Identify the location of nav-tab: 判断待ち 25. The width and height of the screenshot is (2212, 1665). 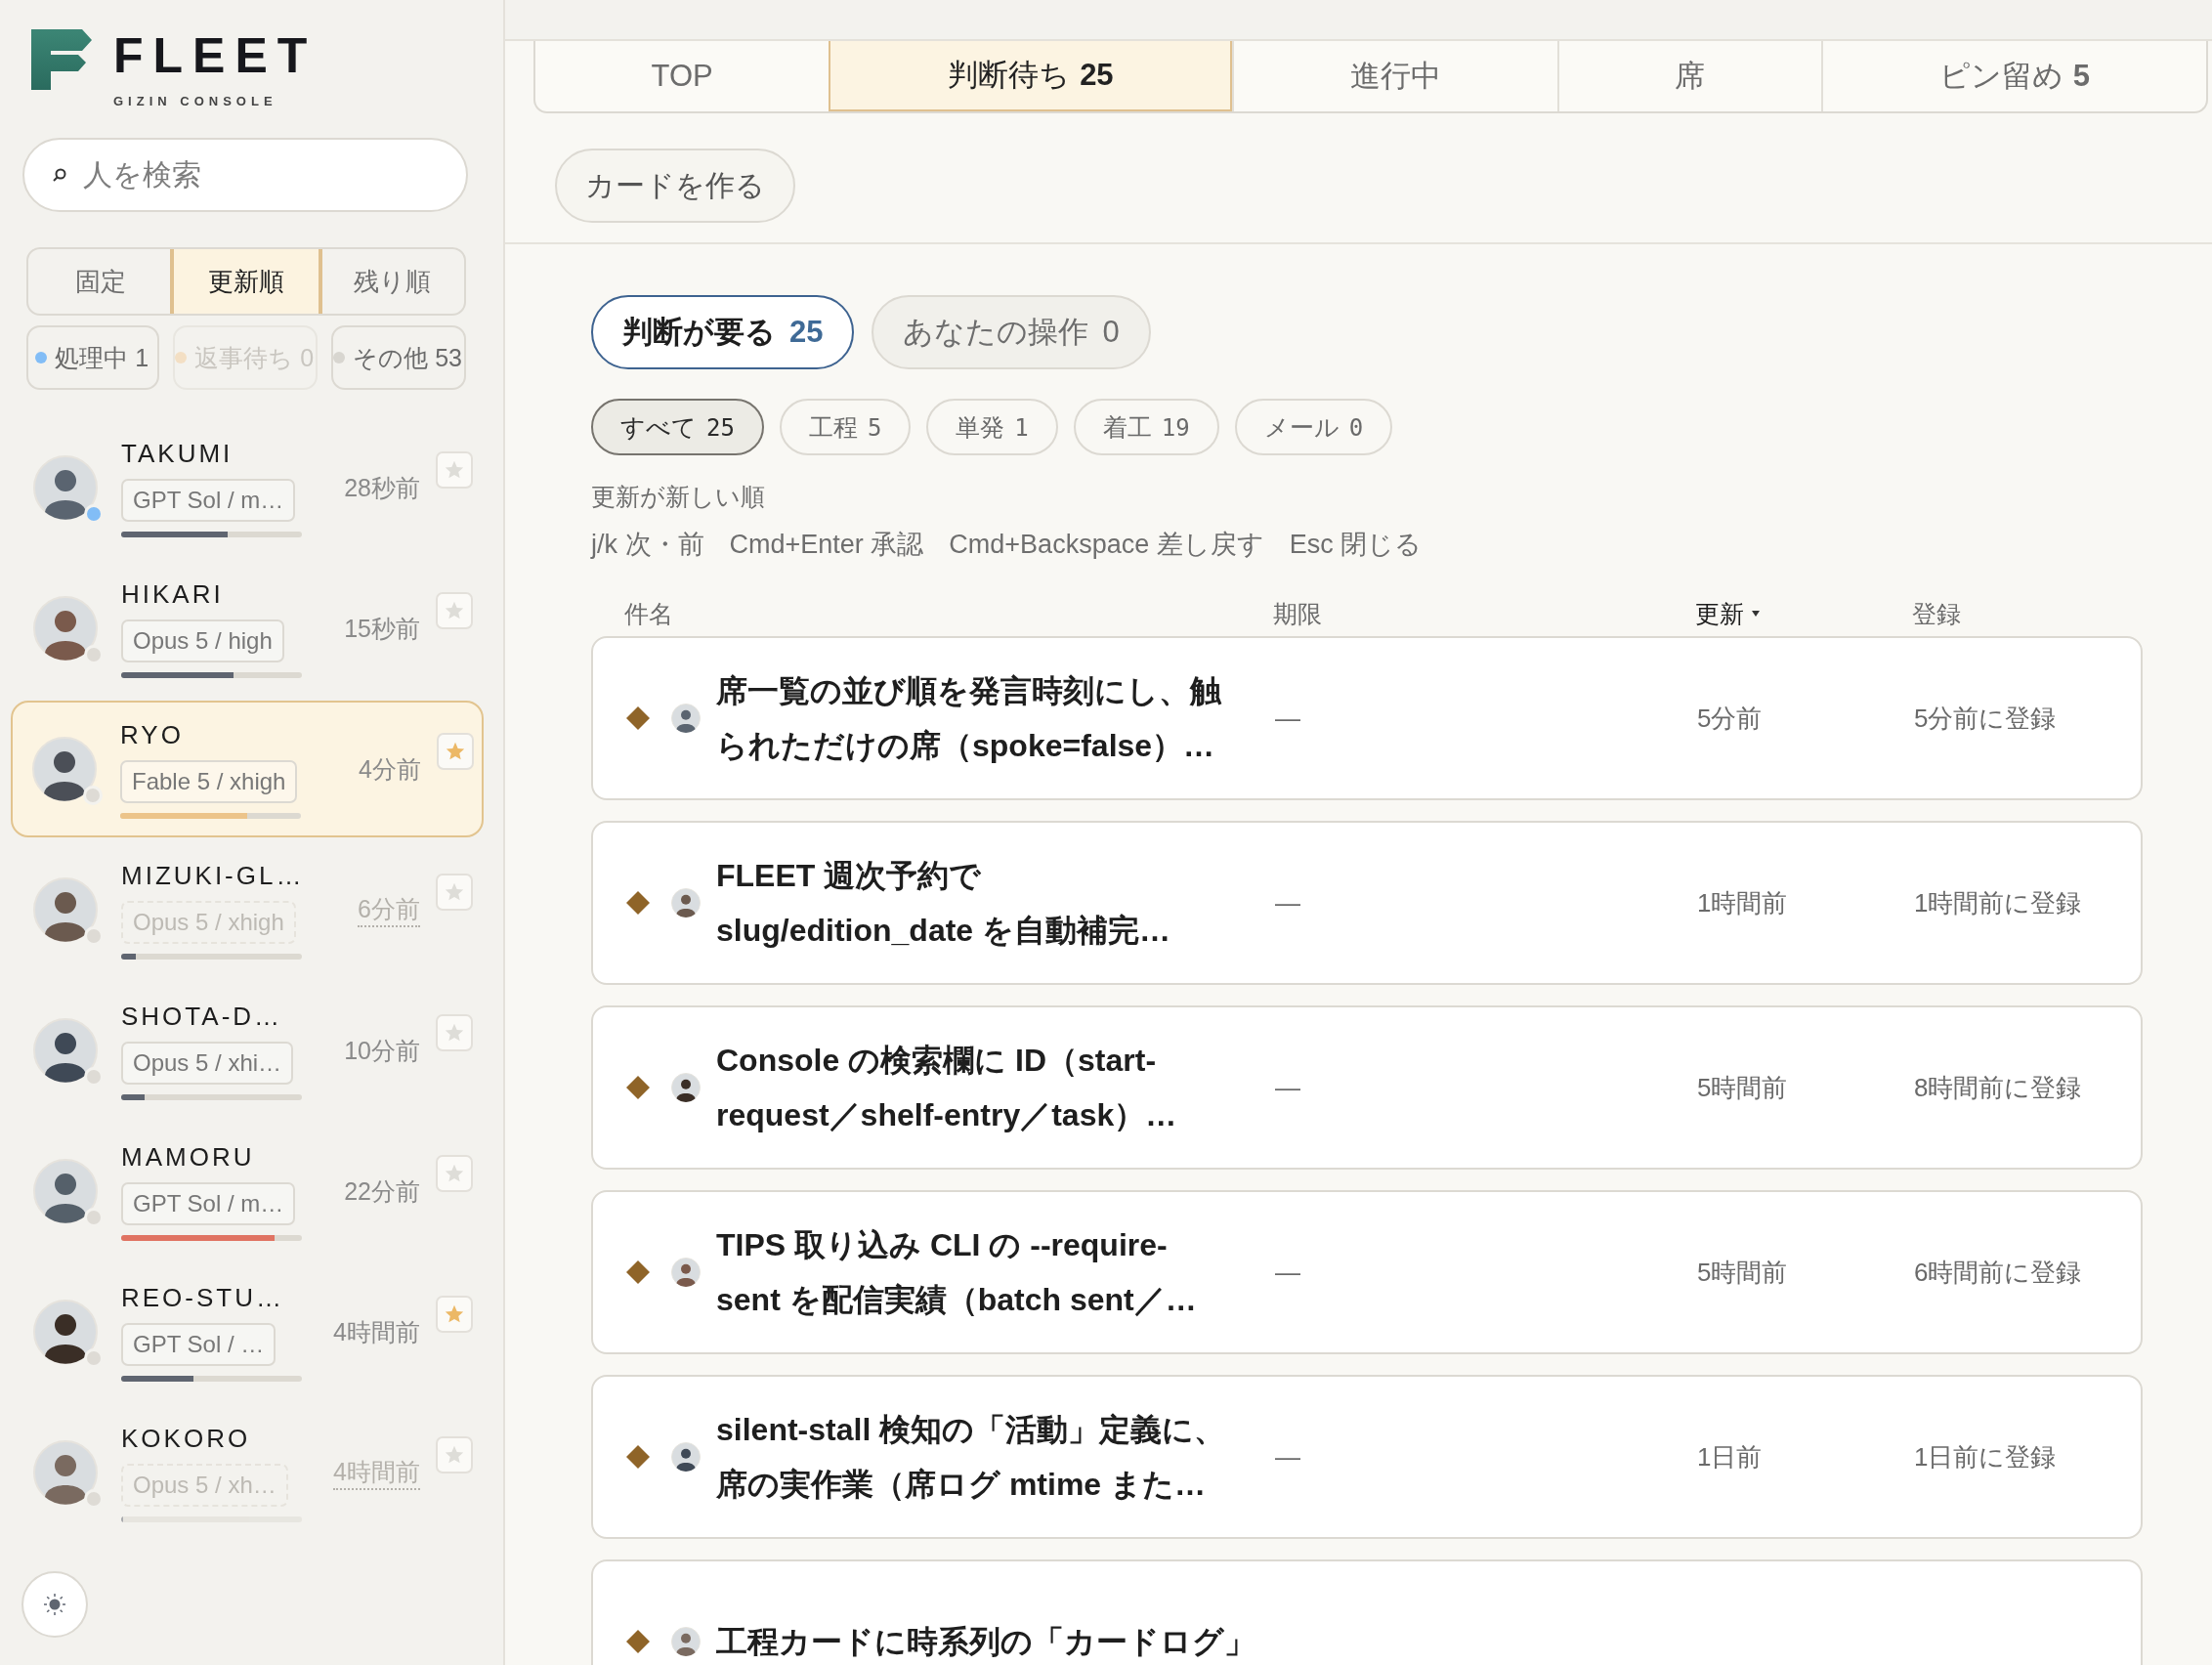
(1031, 76).